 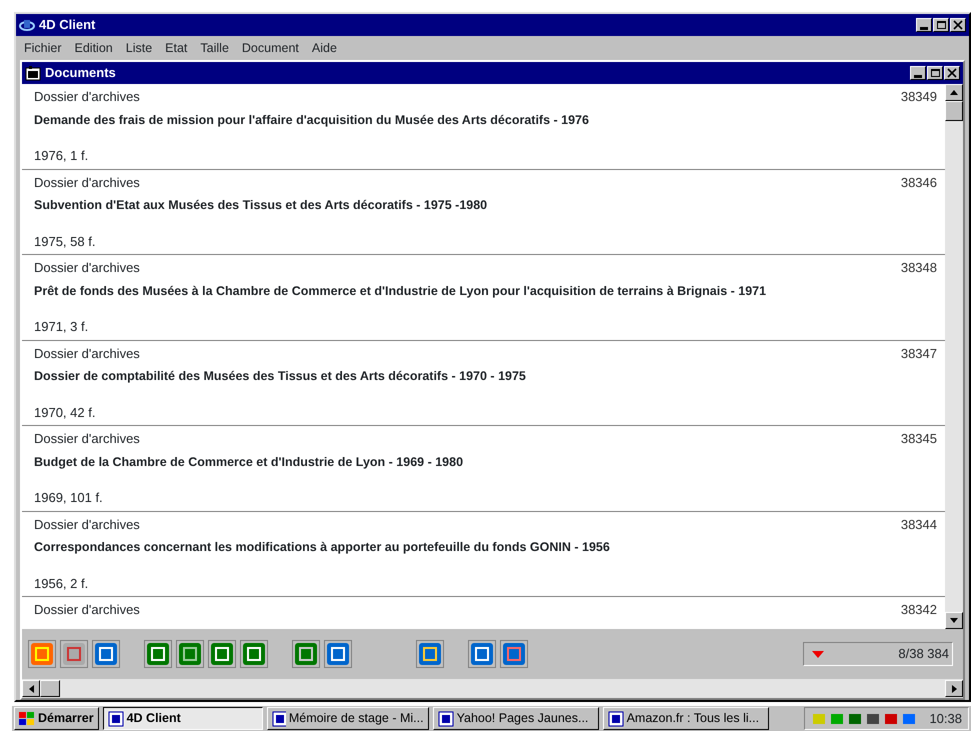 I want to click on scroll-up-button, so click(x=954, y=92).